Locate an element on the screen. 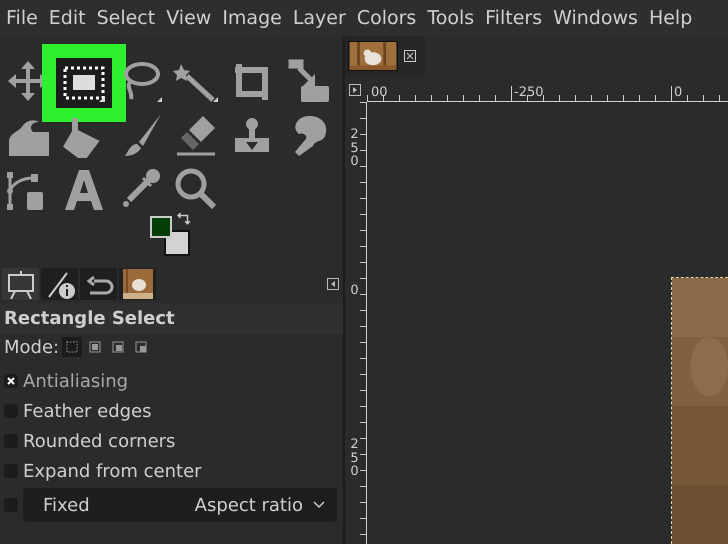  menu-item: Colors is located at coordinates (386, 18).